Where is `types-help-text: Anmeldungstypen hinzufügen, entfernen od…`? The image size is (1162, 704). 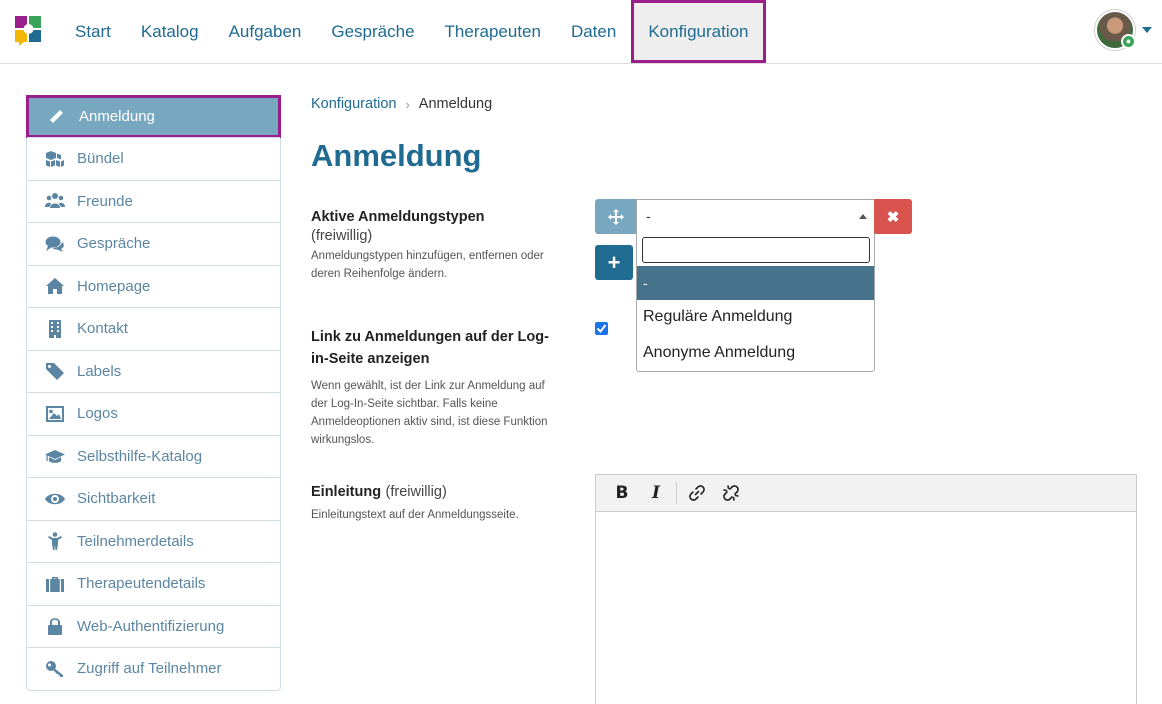 types-help-text: Anmeldungstypen hinzufügen, entfernen od… is located at coordinates (427, 265).